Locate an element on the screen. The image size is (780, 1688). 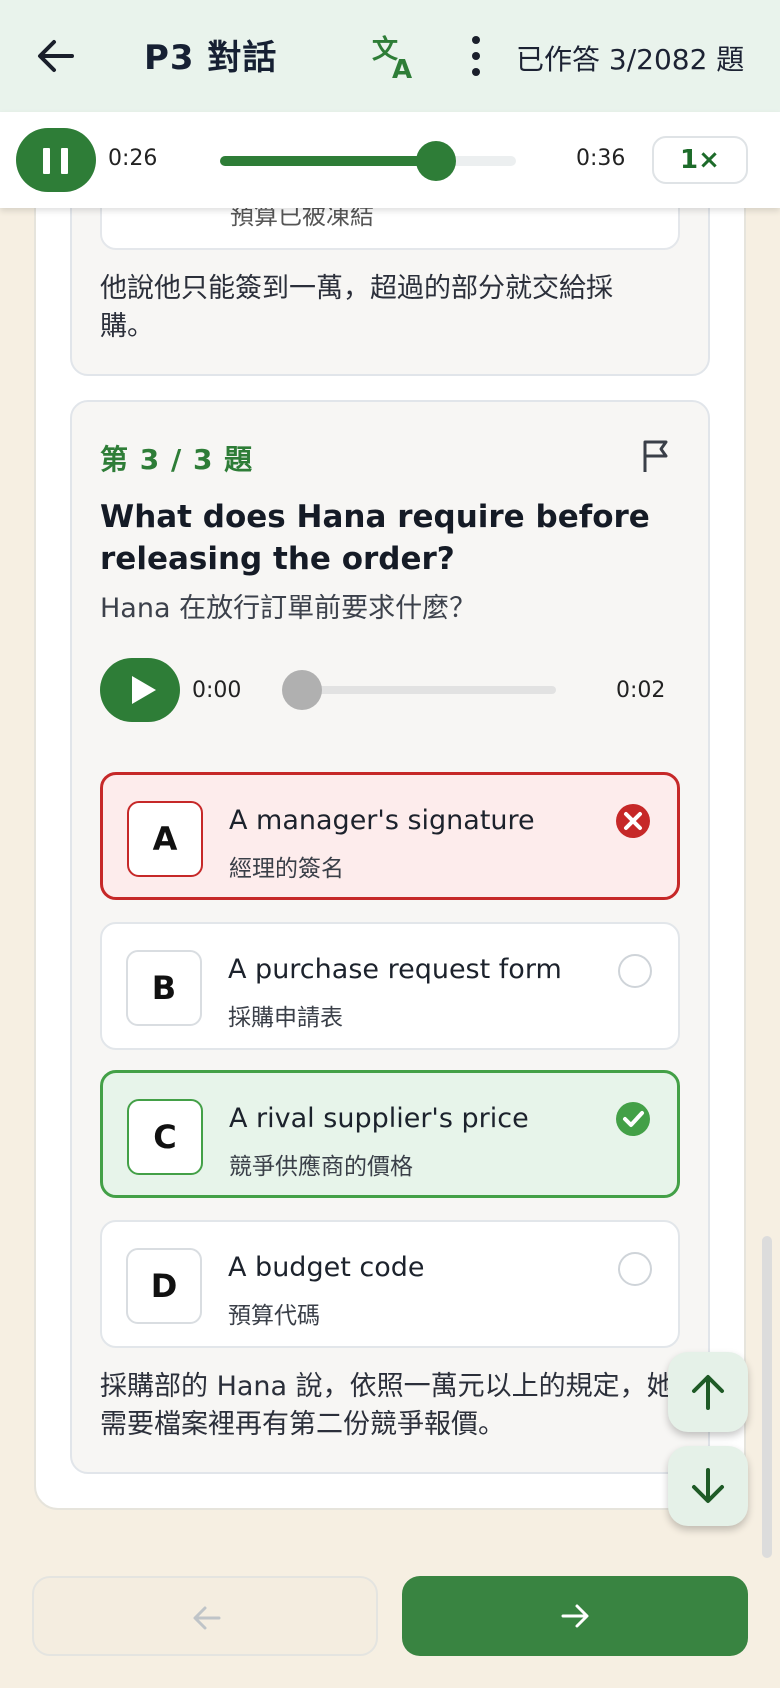
correct-check-icon is located at coordinates (633, 1119).